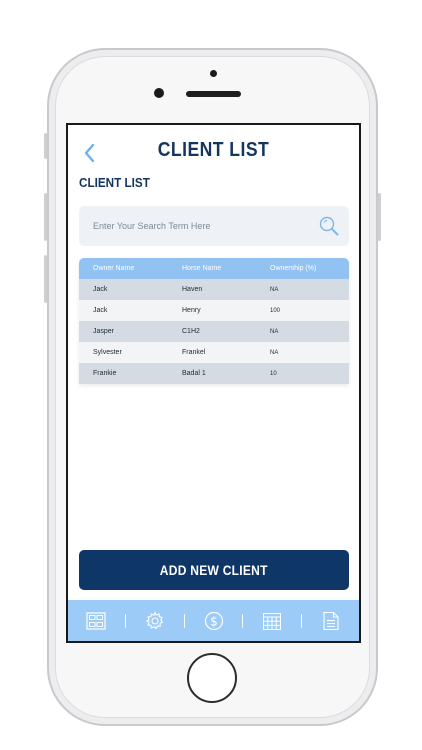 The image size is (422, 750). I want to click on proximity-sensor, so click(213, 73).